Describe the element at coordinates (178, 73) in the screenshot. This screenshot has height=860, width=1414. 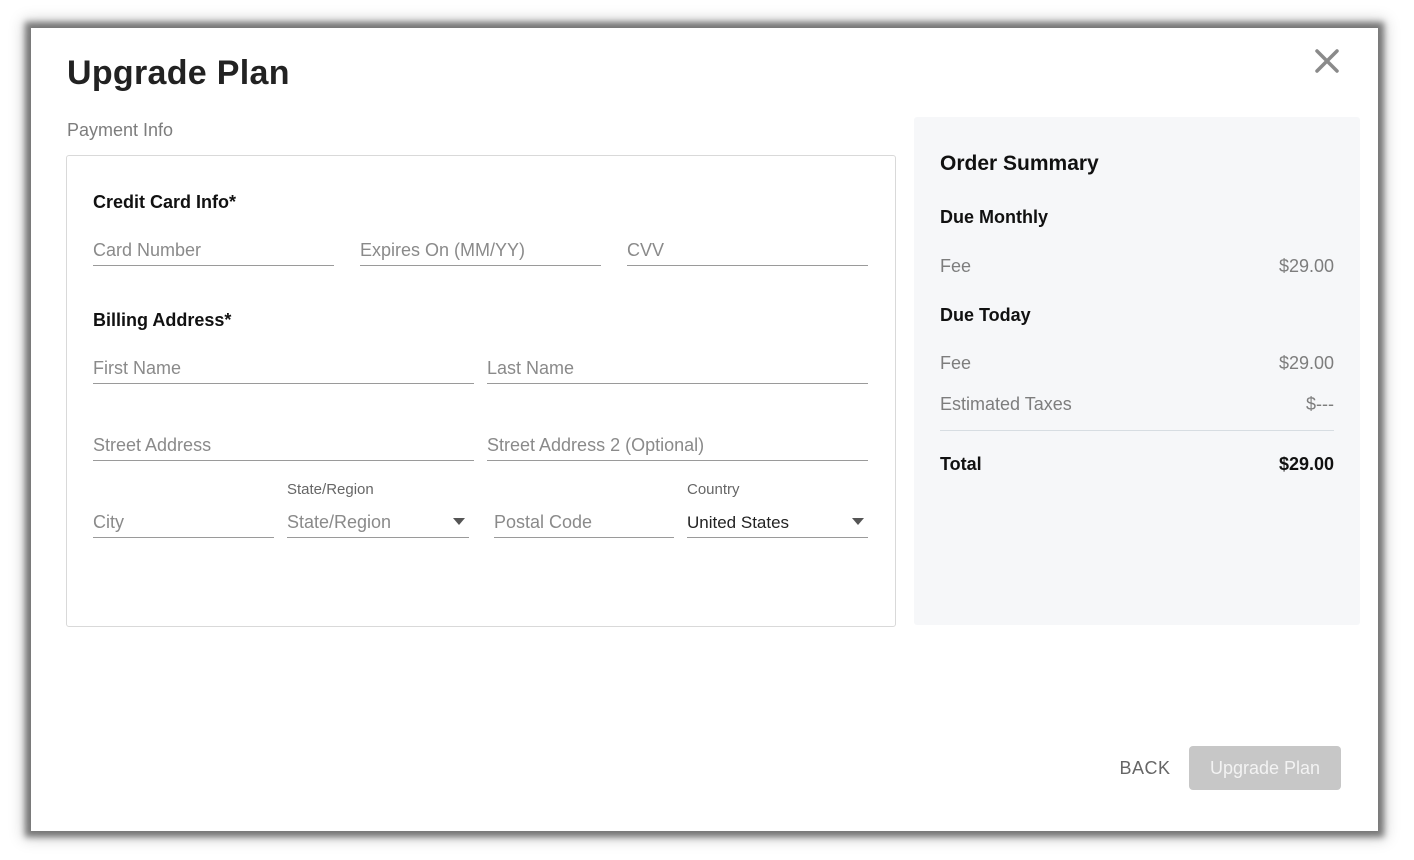
I see `modal-title: Upgrade Plan` at that location.